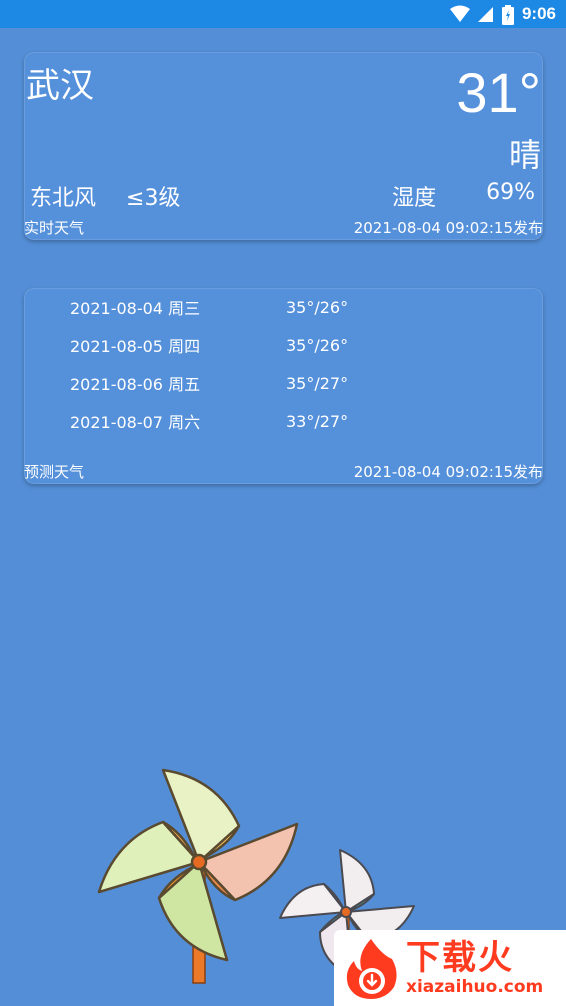 Image resolution: width=566 pixels, height=1006 pixels. I want to click on forecast-footer-label: 预测天气, so click(54, 472).